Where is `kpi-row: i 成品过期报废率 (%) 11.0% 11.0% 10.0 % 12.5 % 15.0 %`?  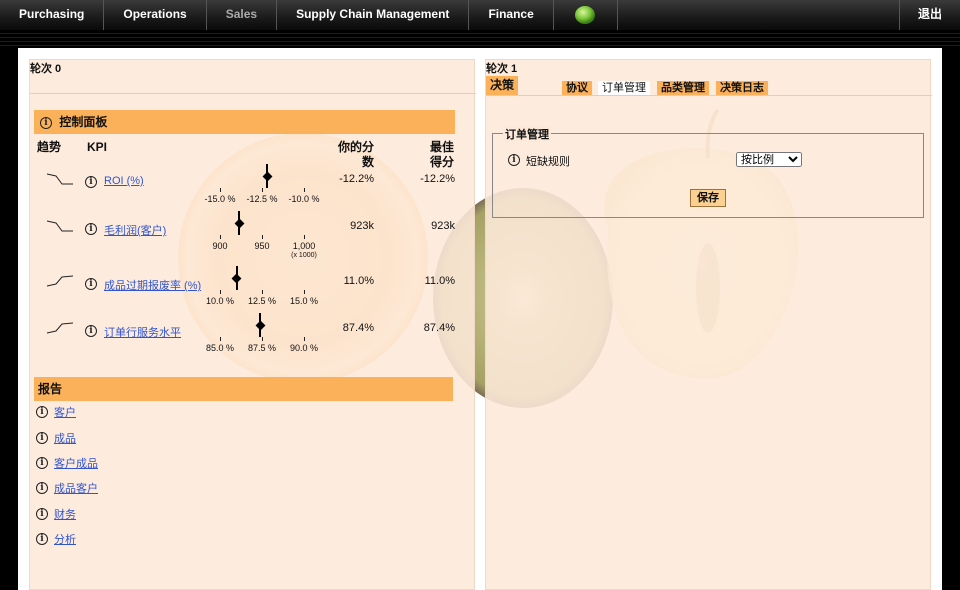 kpi-row: i 成品过期报废率 (%) 11.0% 11.0% 10.0 % 12.5 % 15.0 % is located at coordinates (253, 292).